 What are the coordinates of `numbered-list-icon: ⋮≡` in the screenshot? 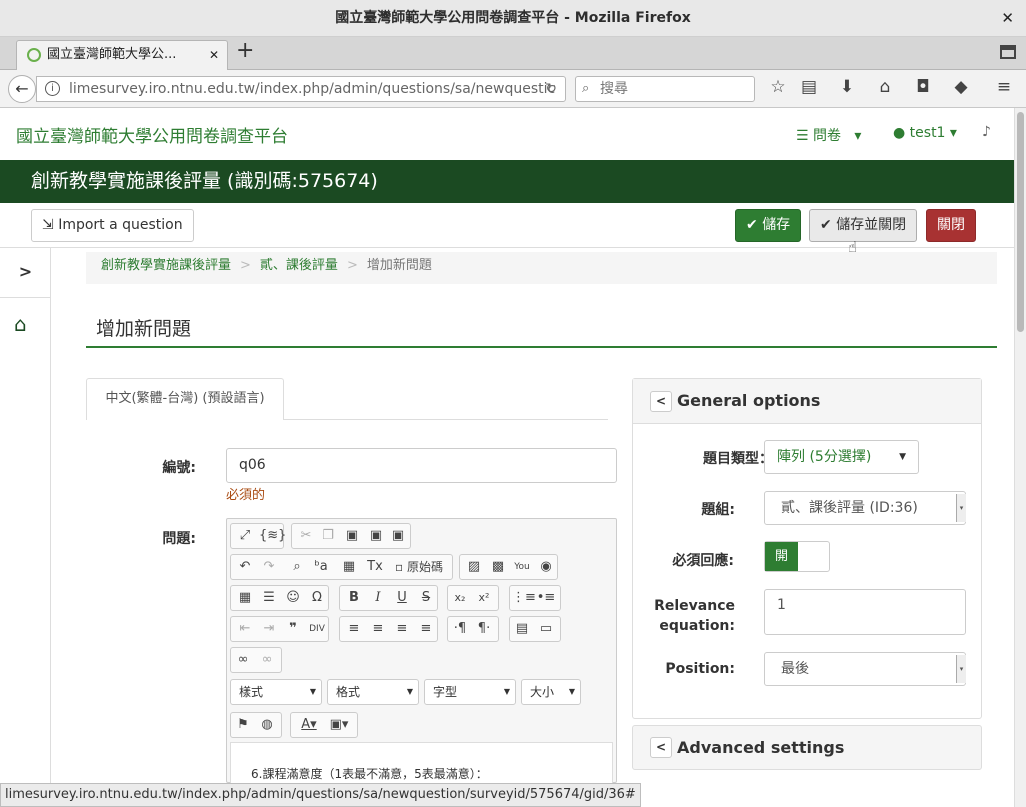 It's located at (524, 598).